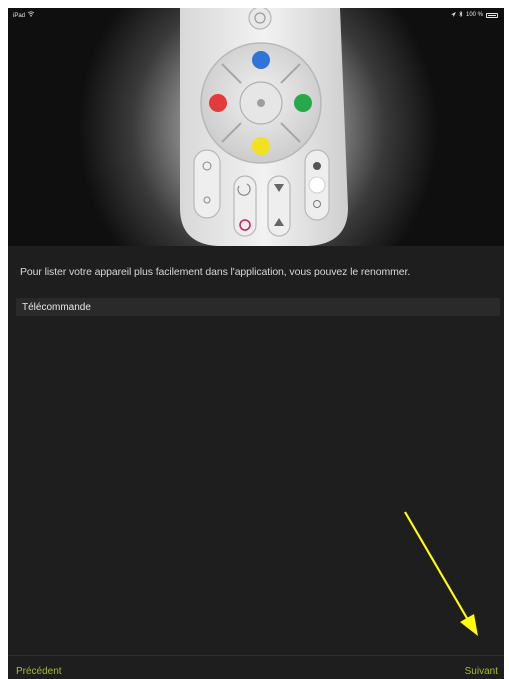  What do you see at coordinates (453, 15) in the screenshot?
I see `location-arrow-icon` at bounding box center [453, 15].